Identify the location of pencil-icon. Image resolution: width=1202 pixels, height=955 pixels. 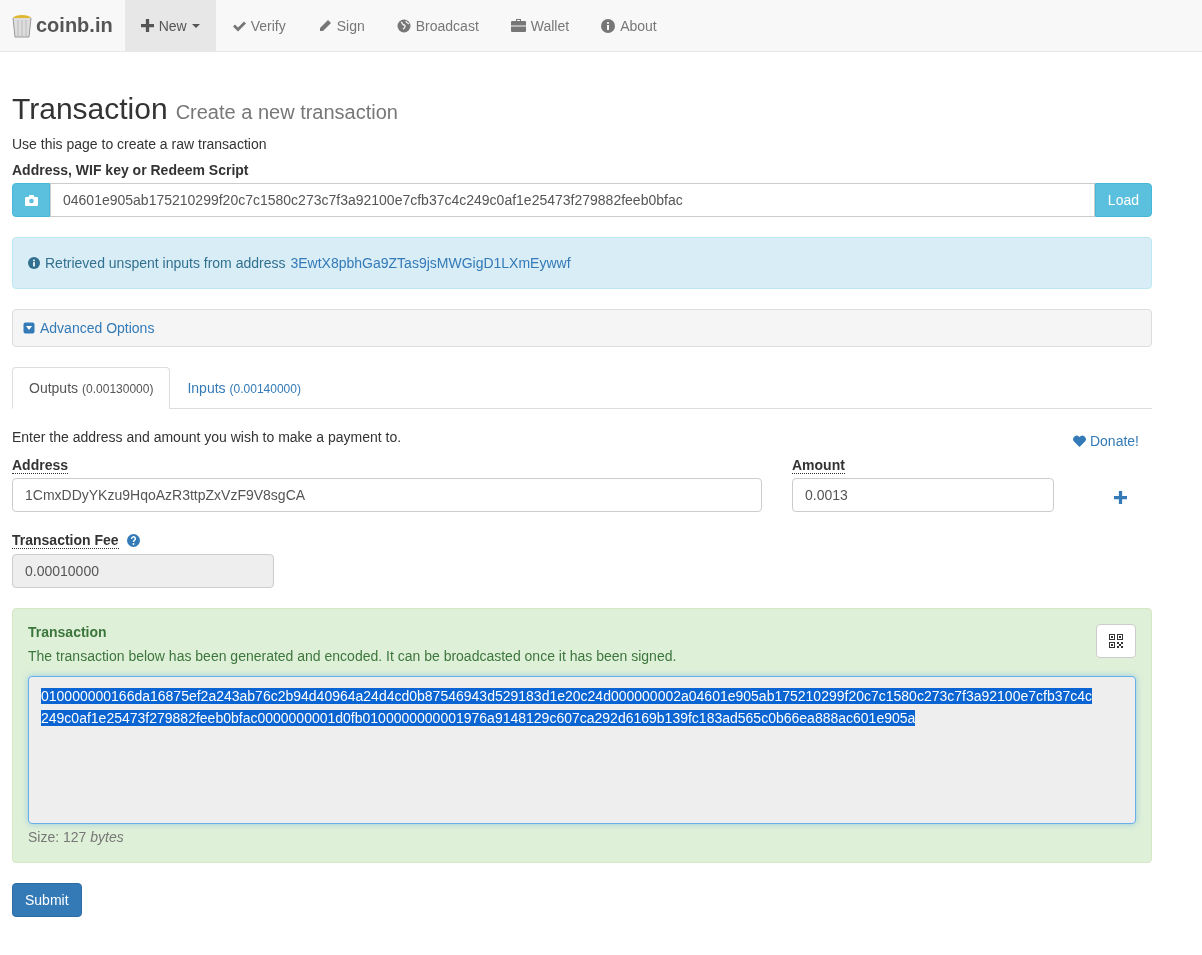
(324, 25).